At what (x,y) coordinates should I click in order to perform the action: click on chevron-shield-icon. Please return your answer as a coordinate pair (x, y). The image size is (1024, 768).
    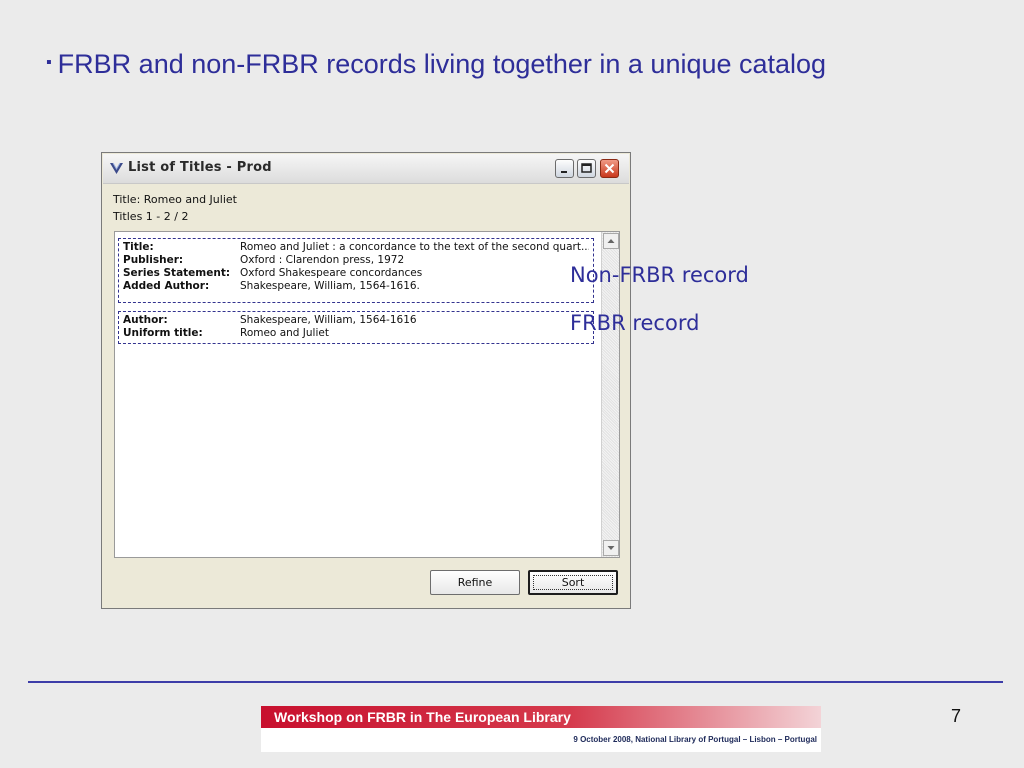
    Looking at the image, I should click on (116, 168).